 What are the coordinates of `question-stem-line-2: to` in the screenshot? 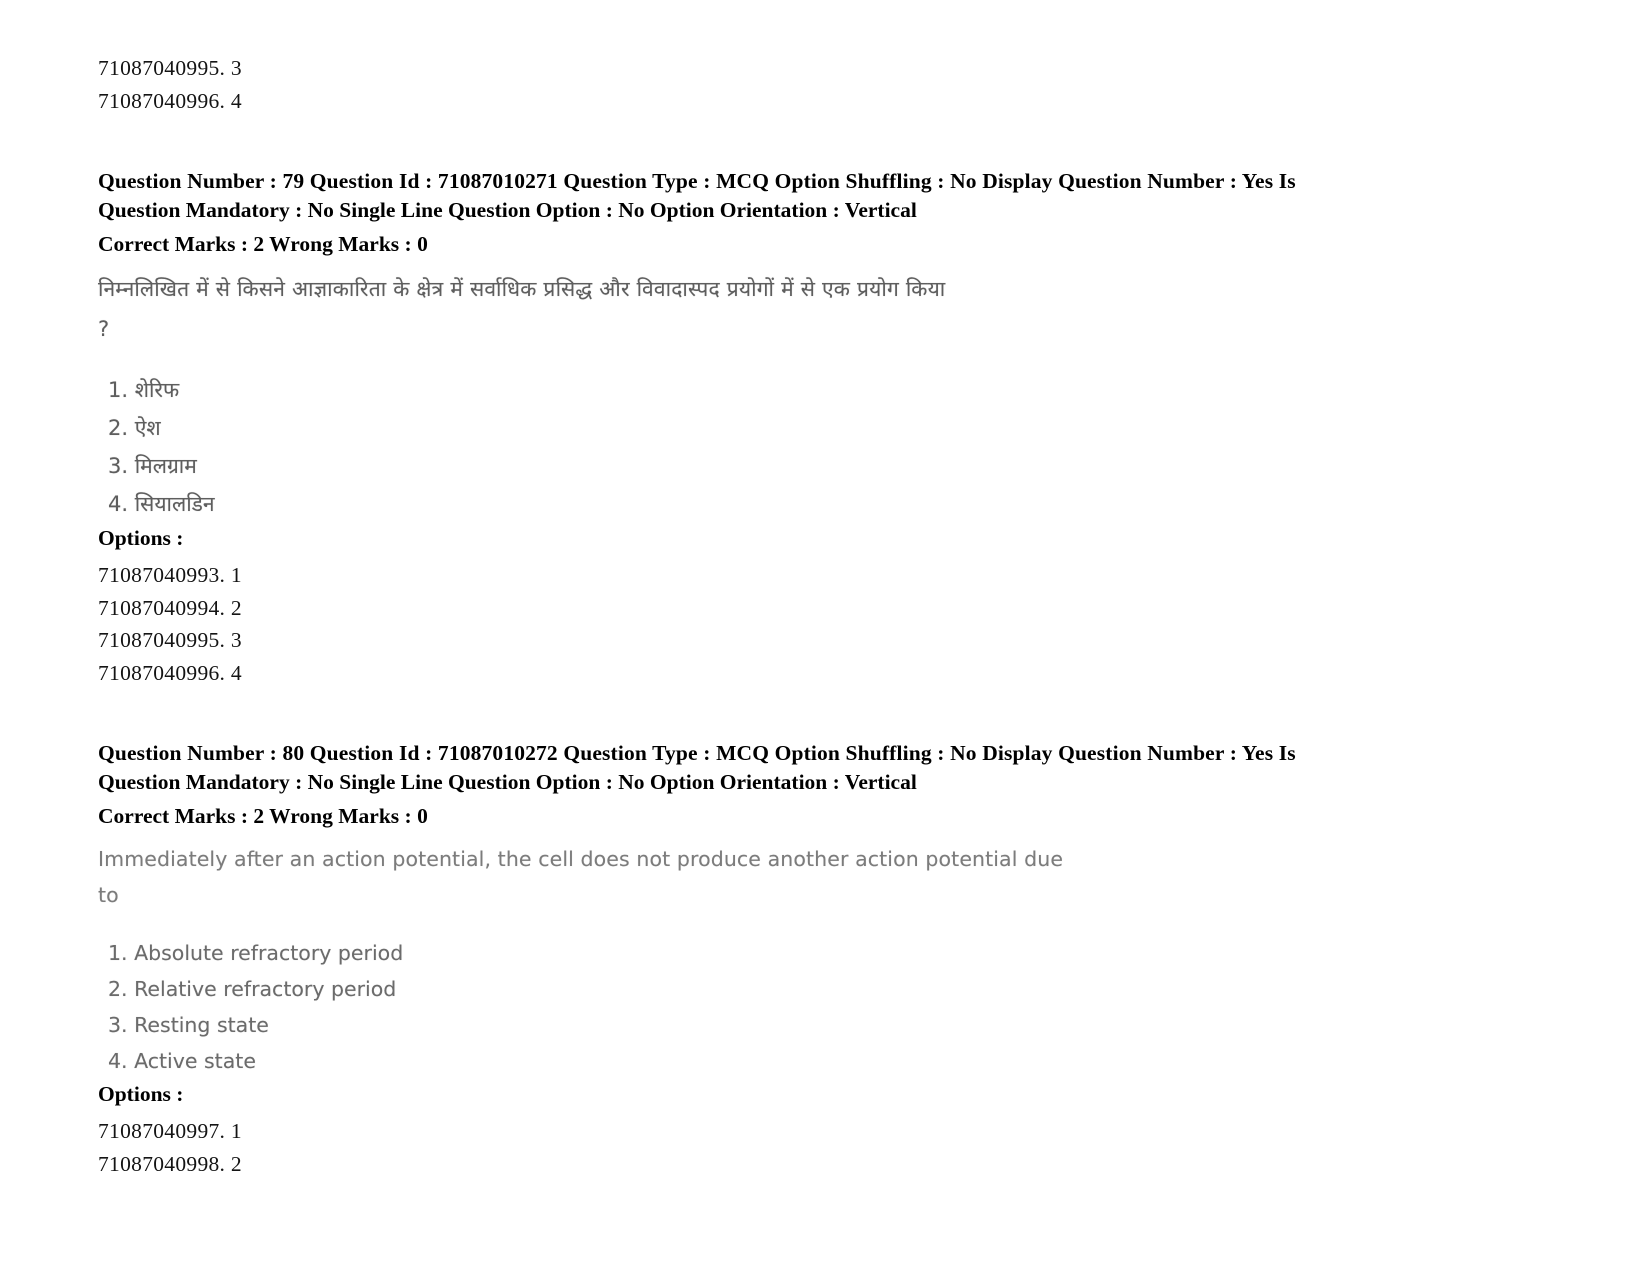 It's located at (108, 895).